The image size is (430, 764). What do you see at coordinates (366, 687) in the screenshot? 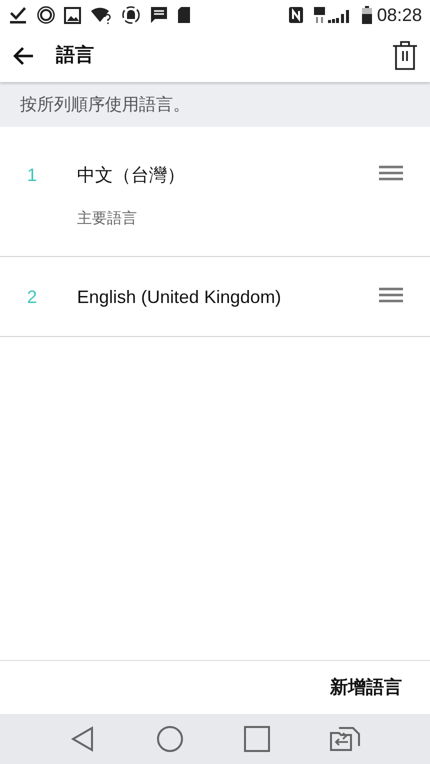
I see `add-language-button: 新增語言` at bounding box center [366, 687].